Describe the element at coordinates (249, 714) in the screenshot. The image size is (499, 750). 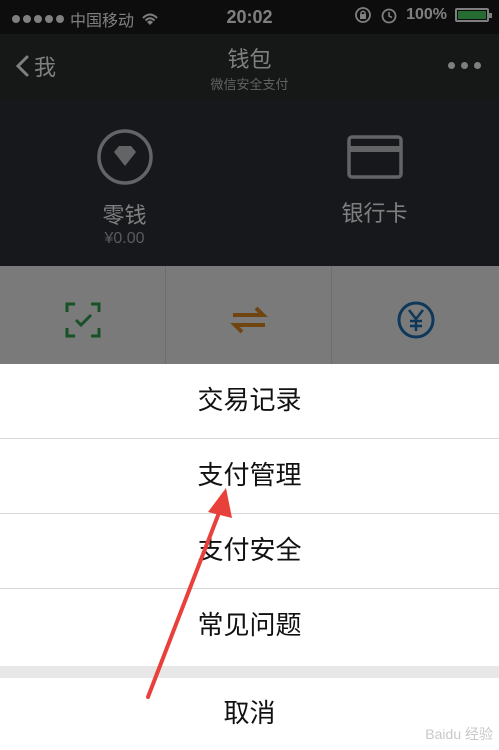
I see `cancel-button: 取消` at that location.